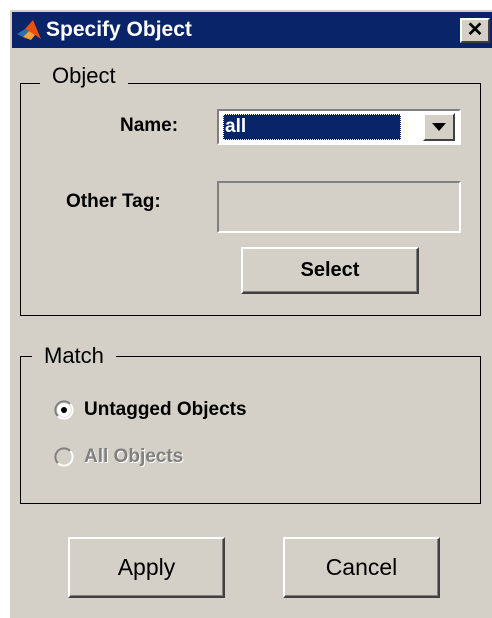  What do you see at coordinates (134, 456) in the screenshot?
I see `radio-label-all: All Objects` at bounding box center [134, 456].